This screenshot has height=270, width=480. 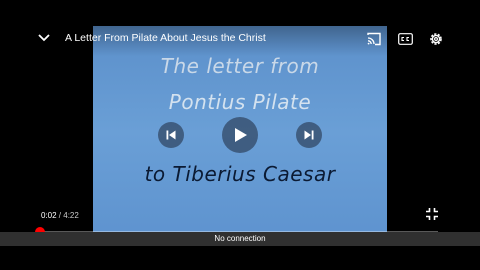 I want to click on slide-text-line-2: Pontius Pilate, so click(x=240, y=102).